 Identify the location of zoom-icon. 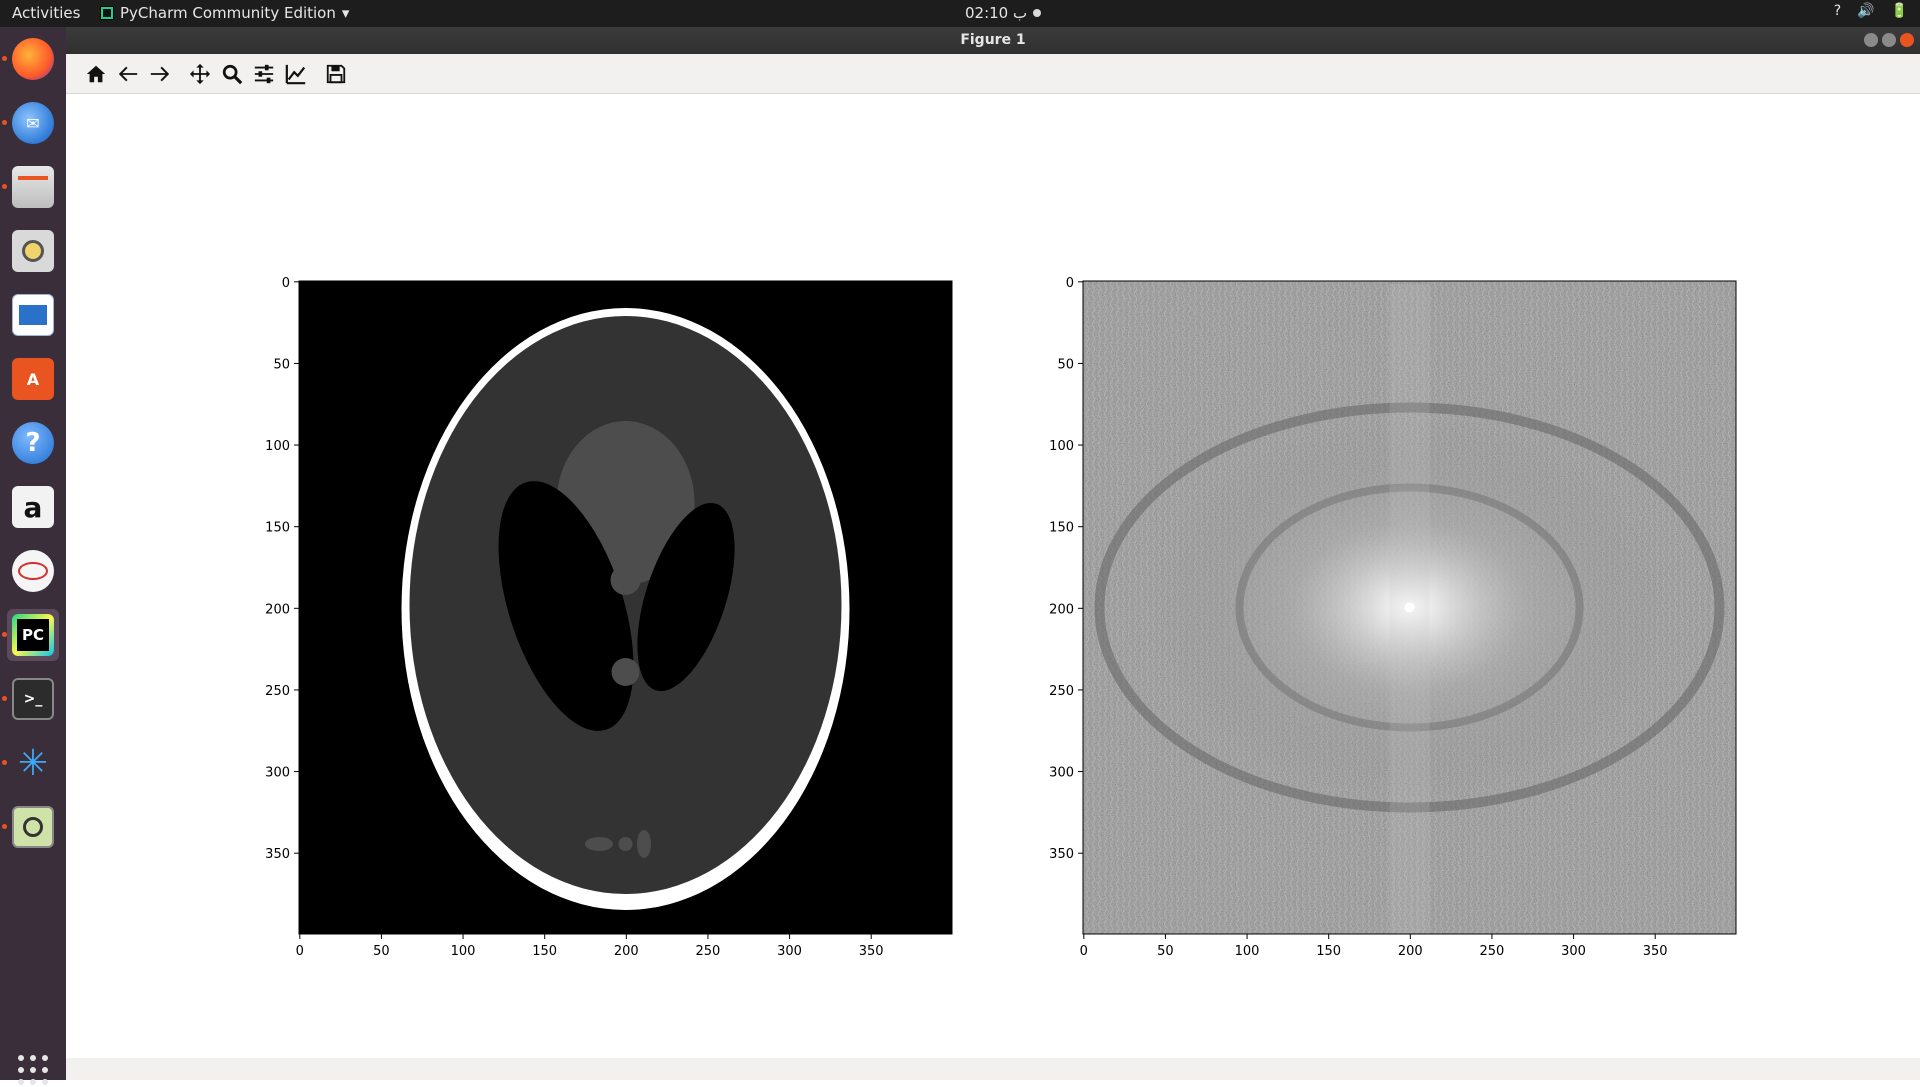
(232, 74).